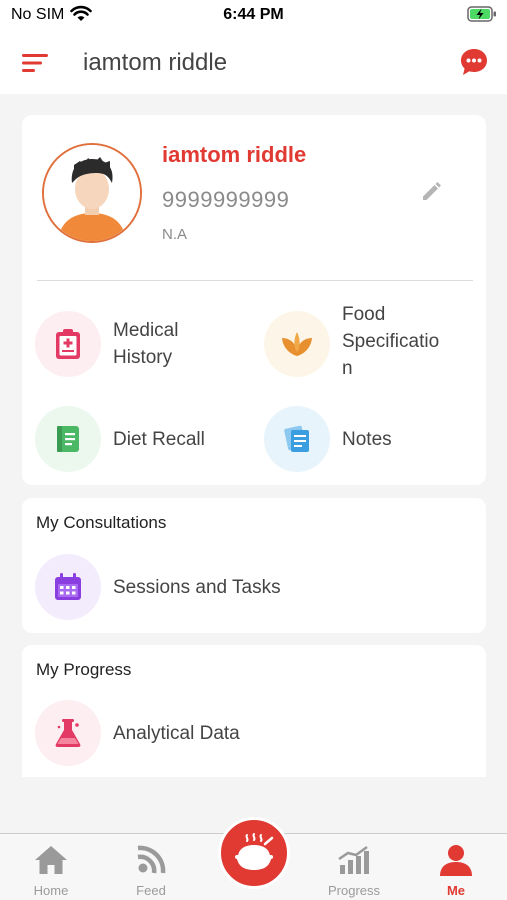 The height and width of the screenshot is (900, 507). What do you see at coordinates (474, 62) in the screenshot?
I see `chat-icon` at bounding box center [474, 62].